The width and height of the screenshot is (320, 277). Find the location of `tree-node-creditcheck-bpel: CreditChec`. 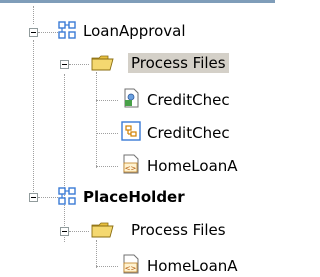

tree-node-creditcheck-bpel: CreditChec is located at coordinates (188, 133).